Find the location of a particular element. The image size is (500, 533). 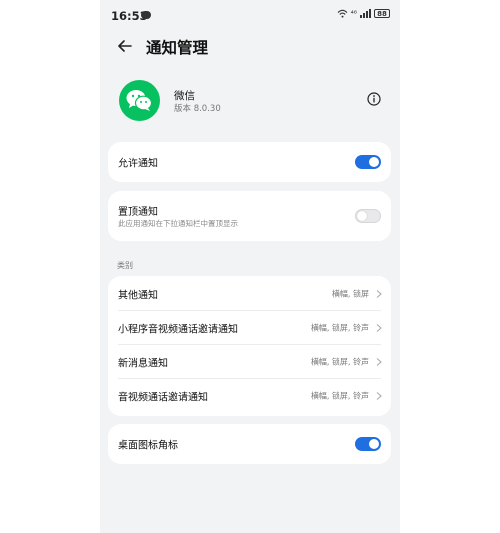

pinned-notifications-row: 置顶通知 此应用通知在下拉通知栏中置顶显示 is located at coordinates (249, 216).